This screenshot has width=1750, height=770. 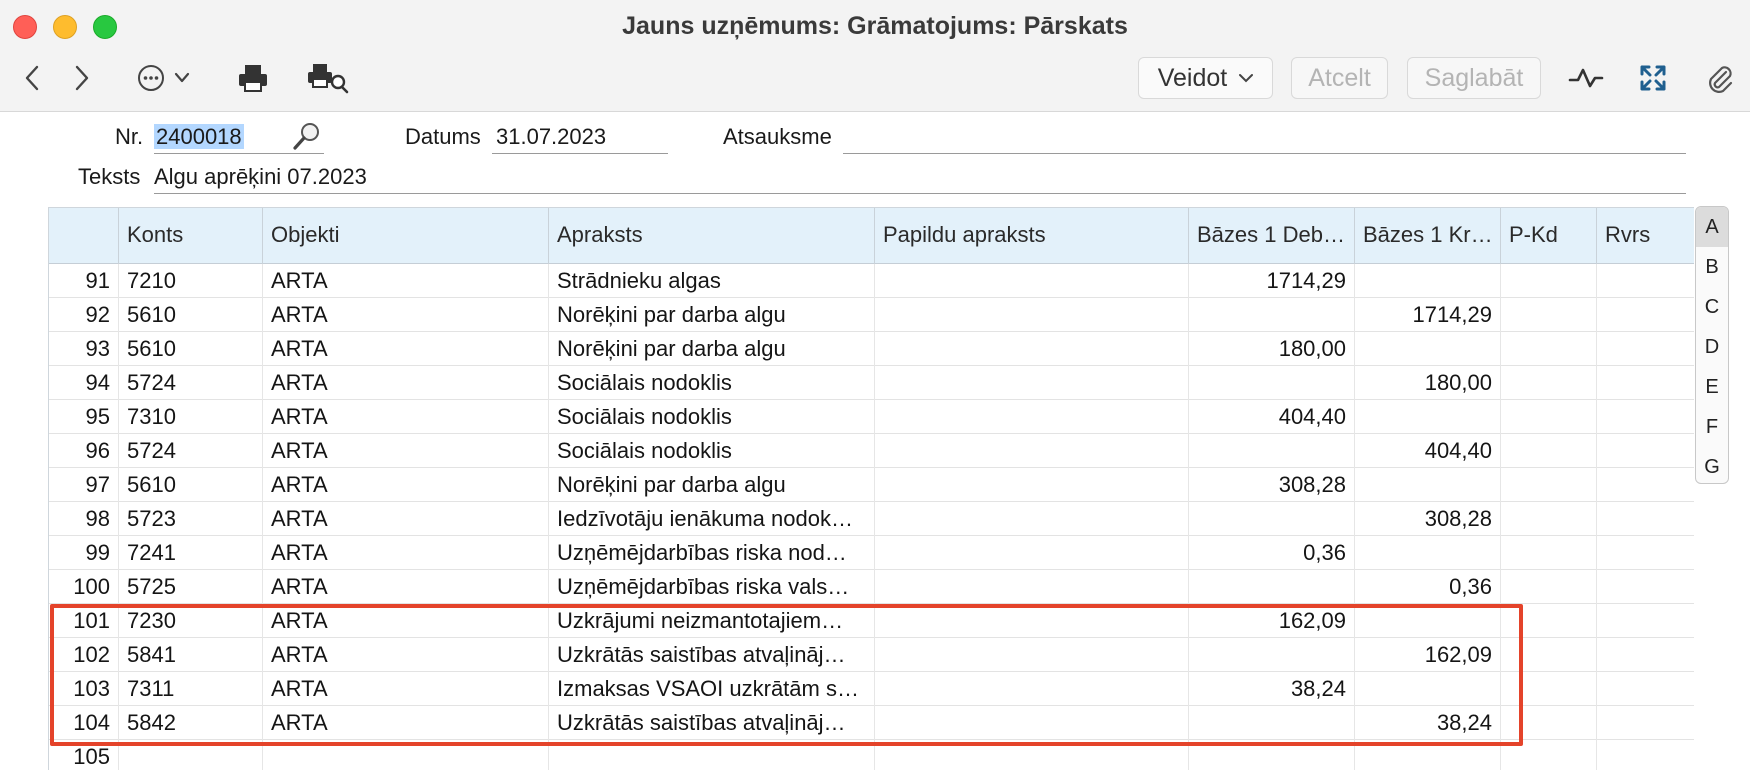 What do you see at coordinates (84, 689) in the screenshot?
I see `cell-n: 103` at bounding box center [84, 689].